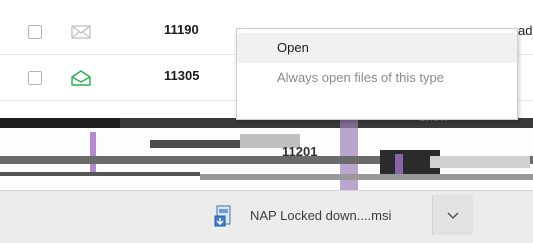 This screenshot has height=243, width=533. What do you see at coordinates (377, 48) in the screenshot?
I see `menu-item-open: Open` at bounding box center [377, 48].